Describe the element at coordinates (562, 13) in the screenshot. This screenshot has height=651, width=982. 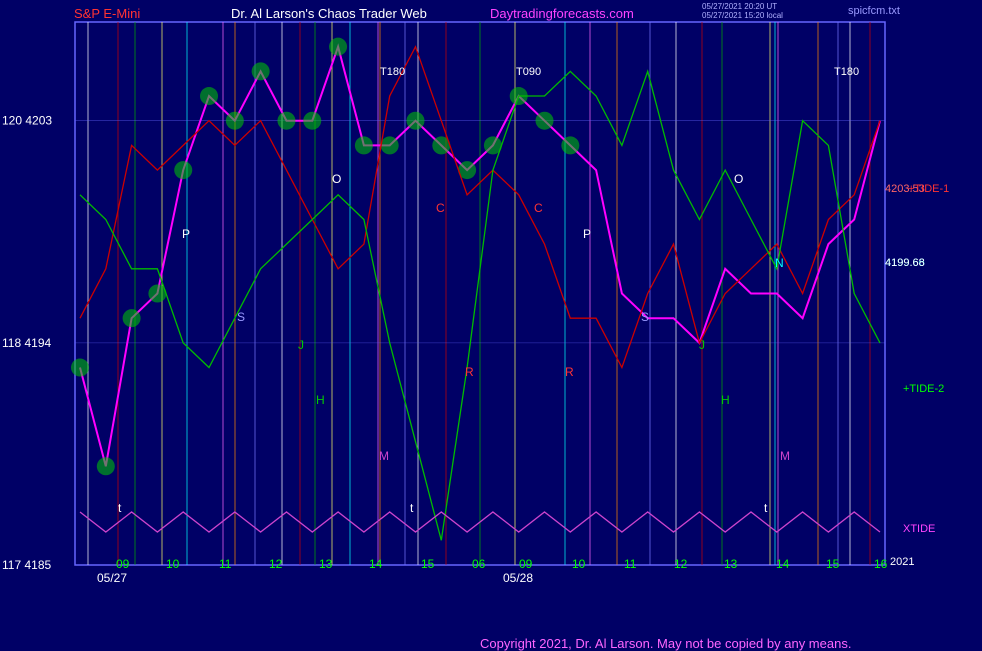
I see `site-link: Daytradingforecasts.com` at that location.